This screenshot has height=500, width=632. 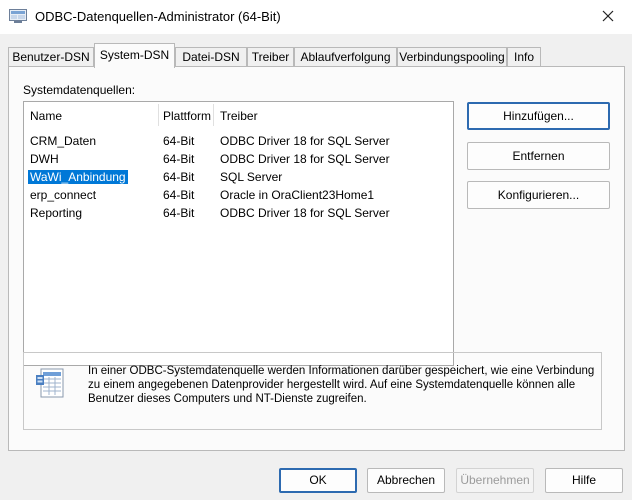 I want to click on tab-benutzer-dsn: Benutzer-DSN, so click(x=51, y=56).